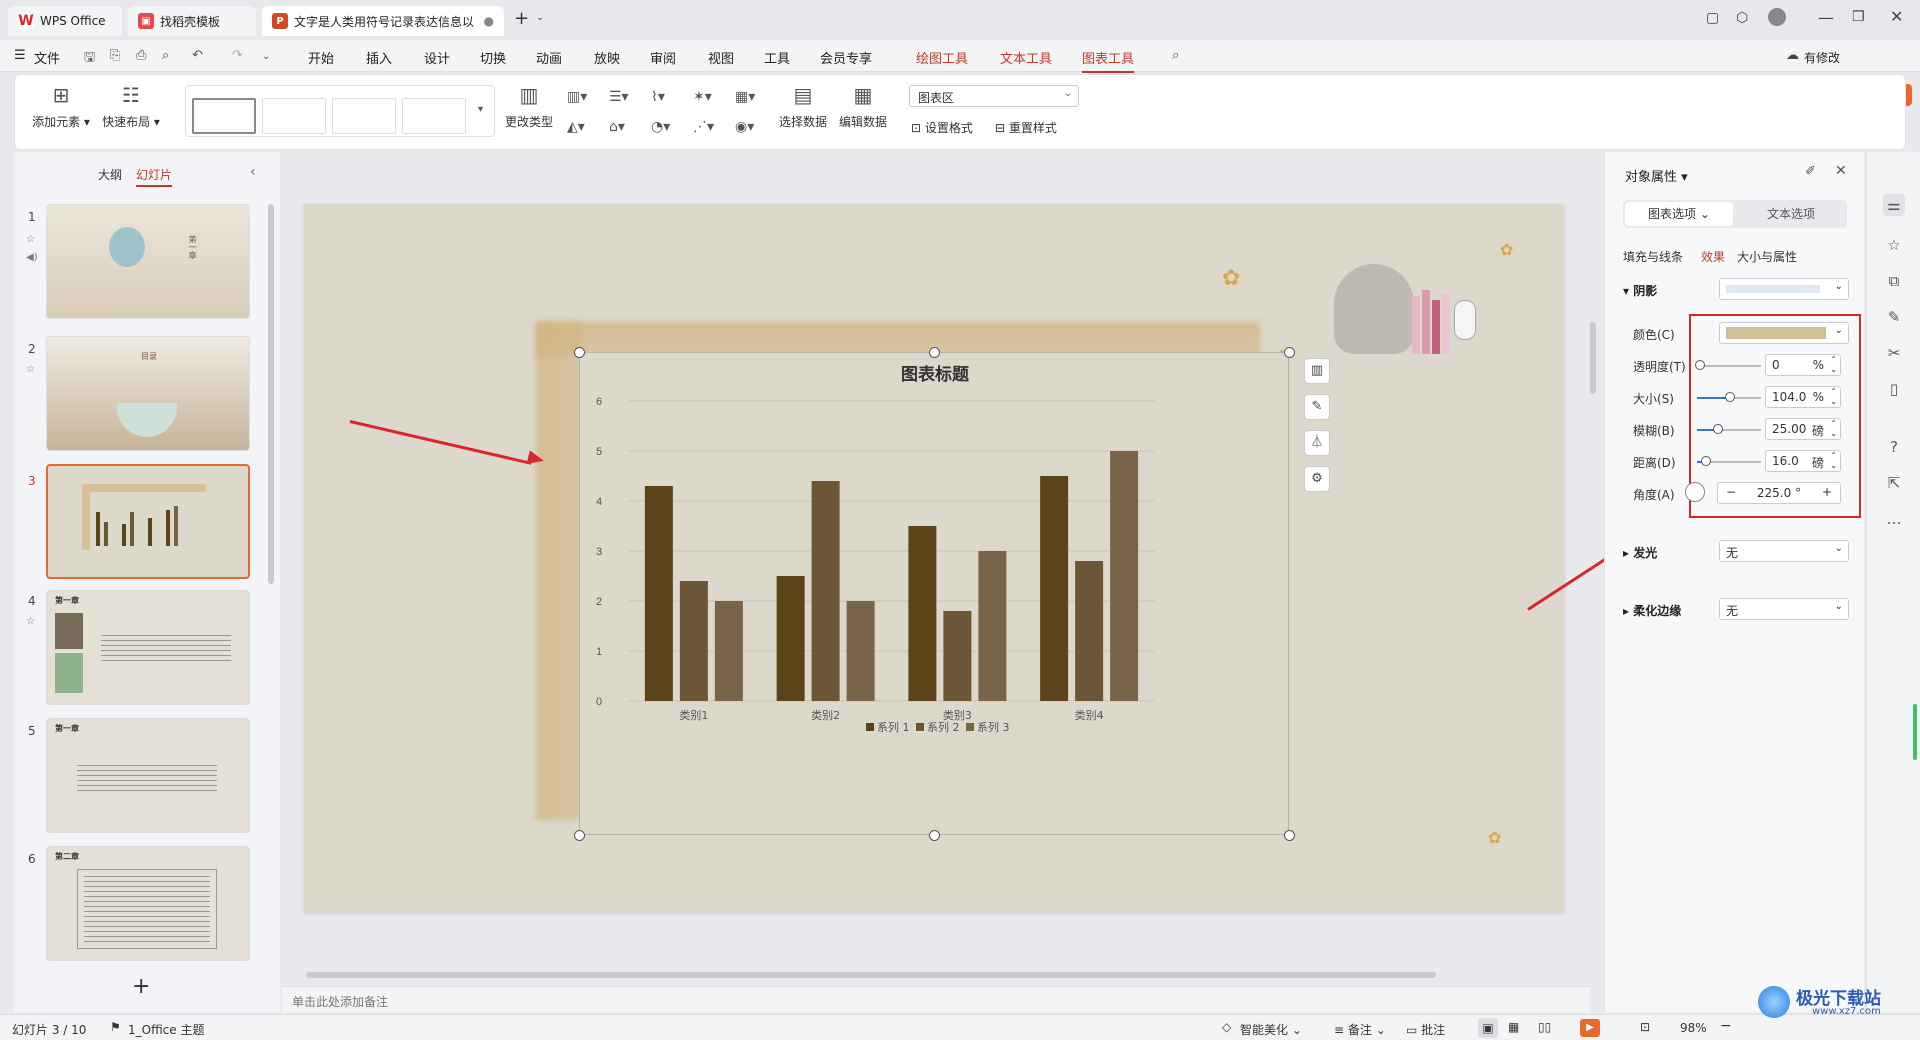  Describe the element at coordinates (1803, 397) in the screenshot. I see `size-input: 104.0 % ⌃ ⌄` at that location.